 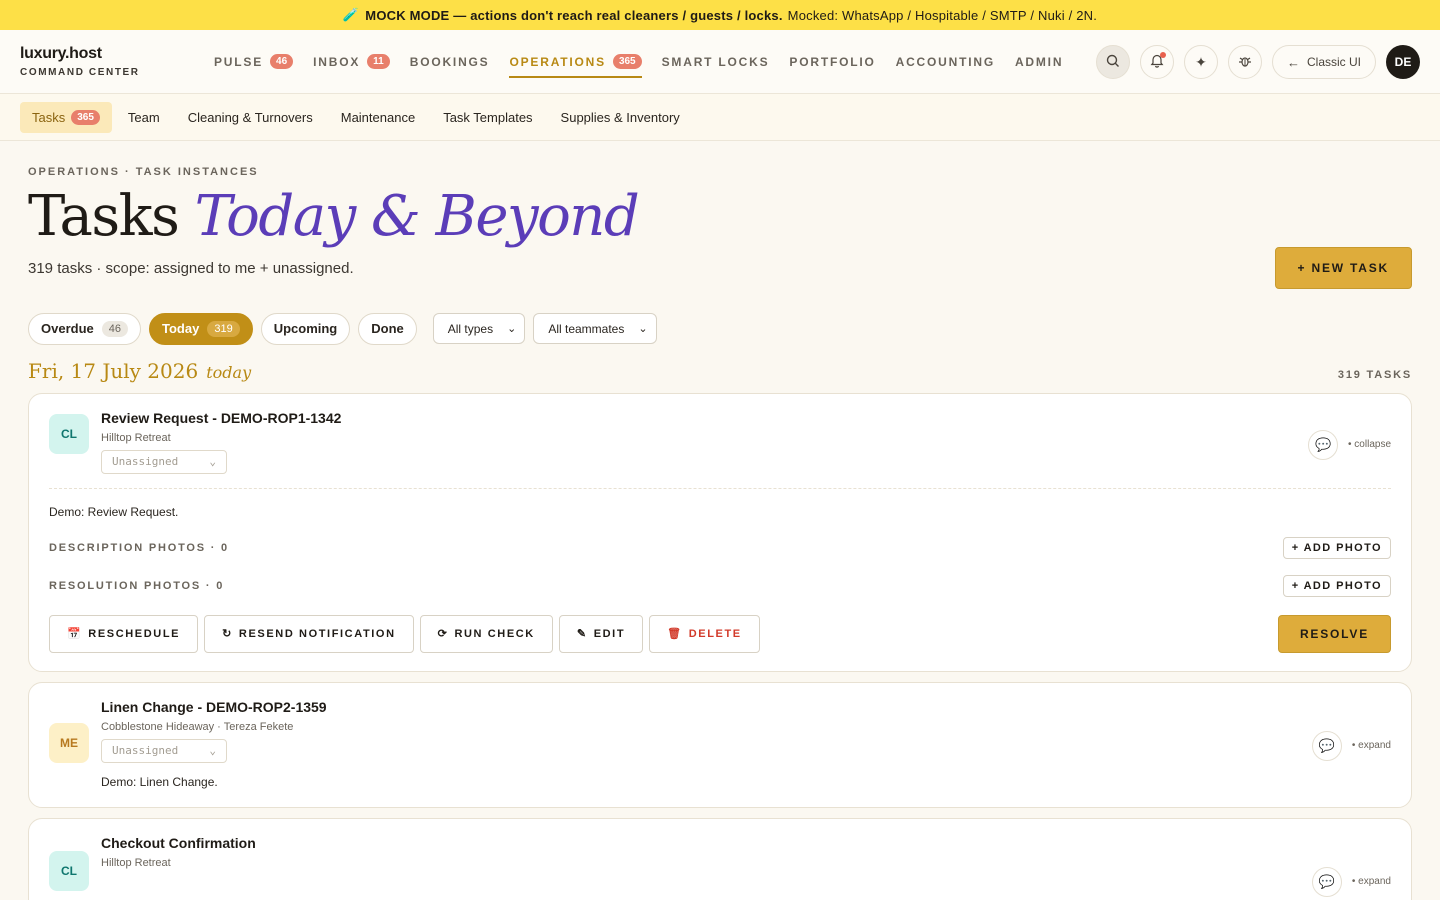 I want to click on resolution-photos-row: RESOLUTION PHOTOS · 0 + ADD PHOTO, so click(x=720, y=585).